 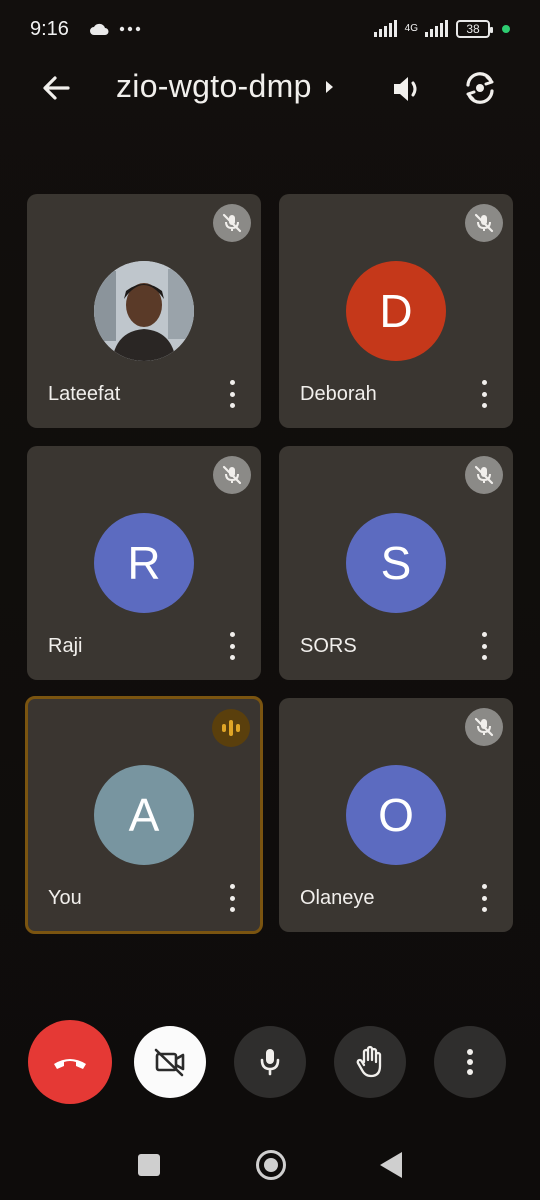 What do you see at coordinates (385, 28) in the screenshot?
I see `signal-icon` at bounding box center [385, 28].